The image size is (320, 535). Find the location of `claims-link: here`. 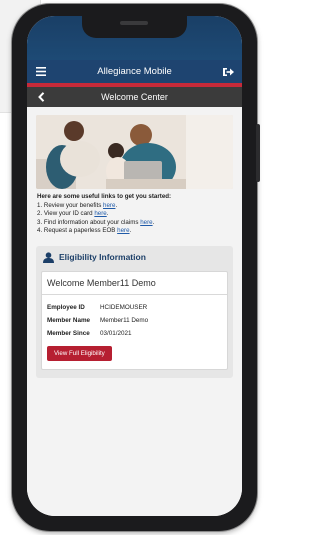

claims-link: here is located at coordinates (146, 222).